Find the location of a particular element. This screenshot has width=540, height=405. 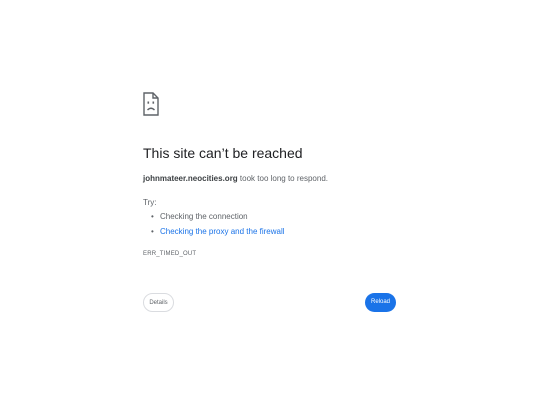

reload-button: Reload is located at coordinates (380, 302).